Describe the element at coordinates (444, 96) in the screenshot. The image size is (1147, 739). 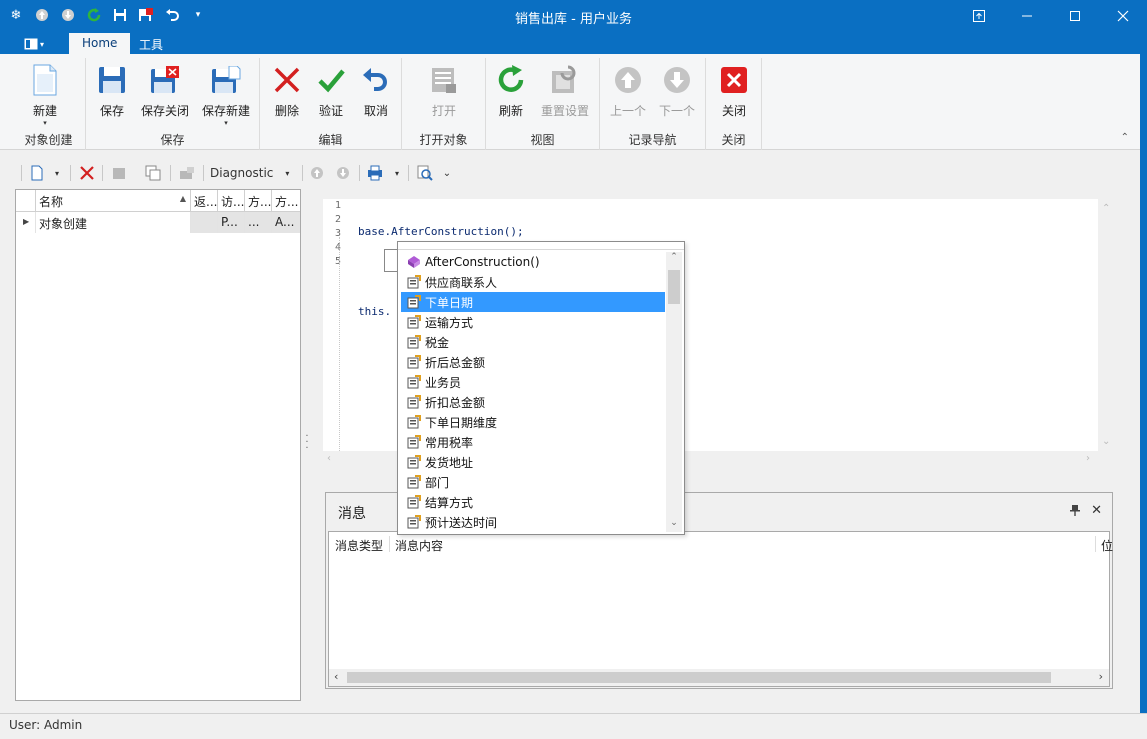
I see `open-button: 打开` at that location.